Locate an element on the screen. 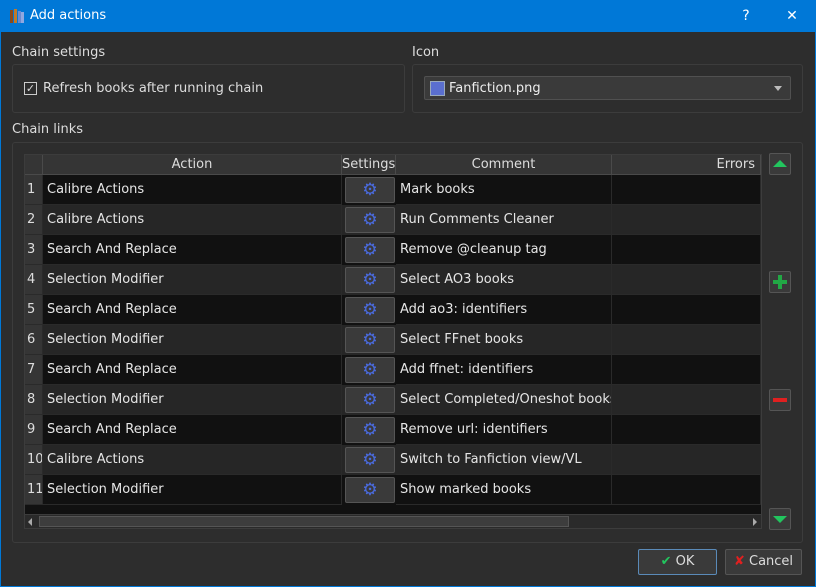  refresh-checkbox: ✓ is located at coordinates (30, 88).